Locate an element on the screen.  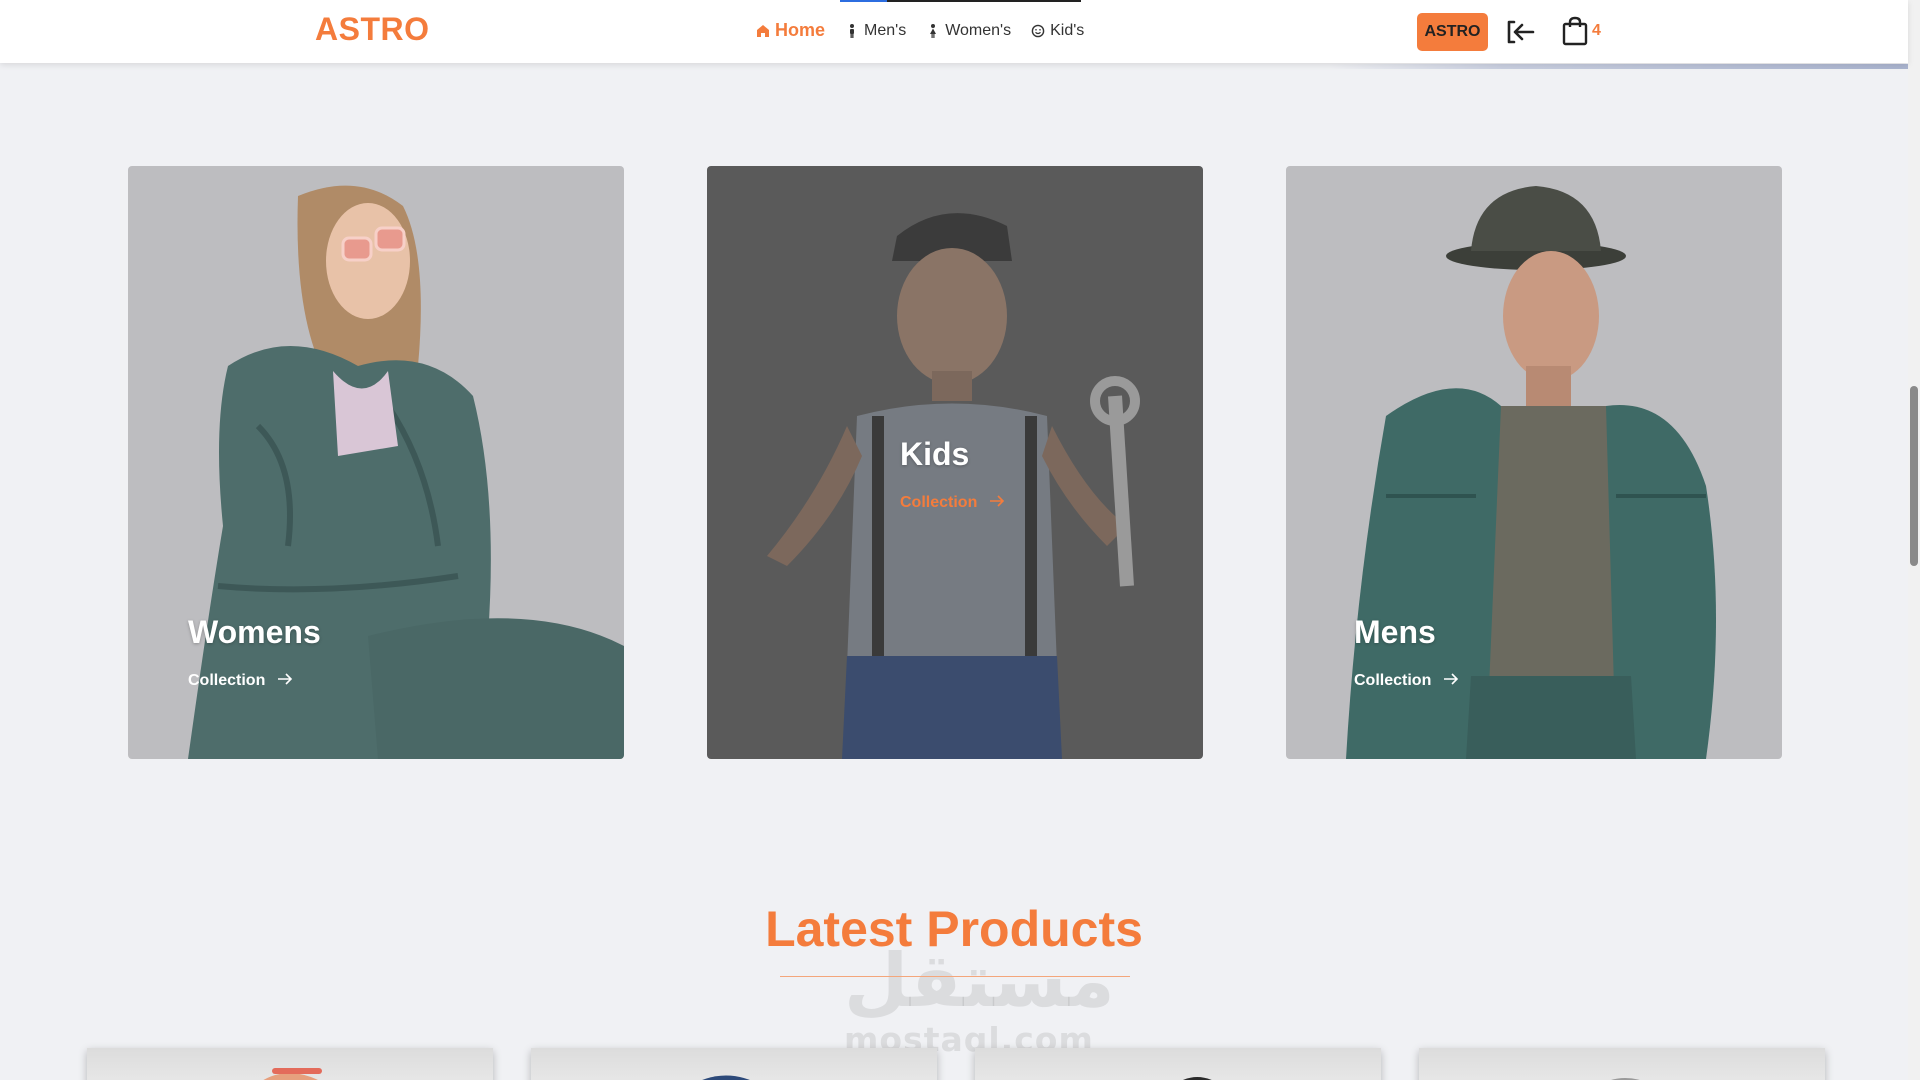
nav-item-home: Home is located at coordinates (790, 30).